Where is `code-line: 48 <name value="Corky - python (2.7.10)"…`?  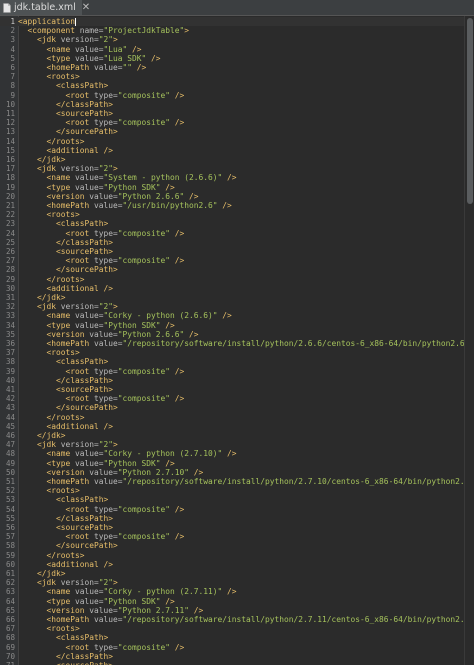 code-line: 48 <name value="Corky - python (2.7.10)"… is located at coordinates (237, 453).